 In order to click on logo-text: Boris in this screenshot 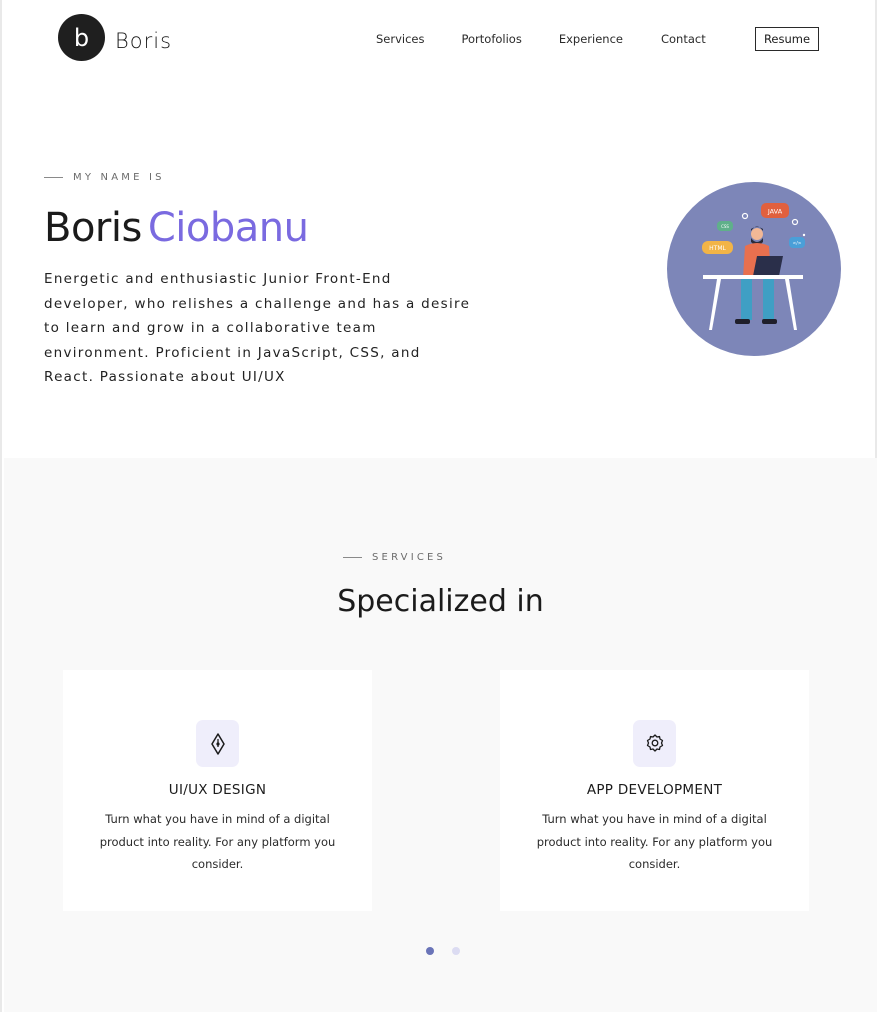, I will do `click(144, 40)`.